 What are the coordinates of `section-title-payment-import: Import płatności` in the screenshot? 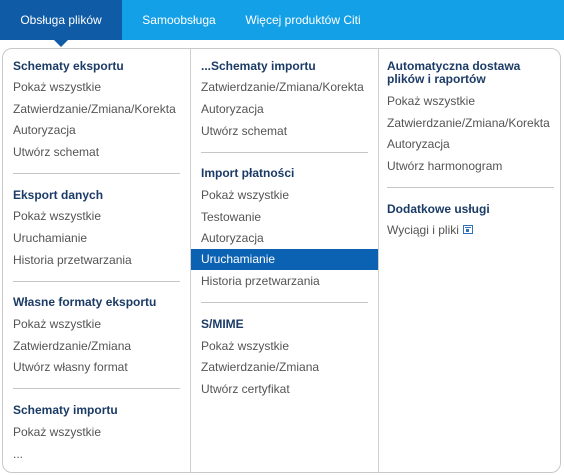 It's located at (248, 173).